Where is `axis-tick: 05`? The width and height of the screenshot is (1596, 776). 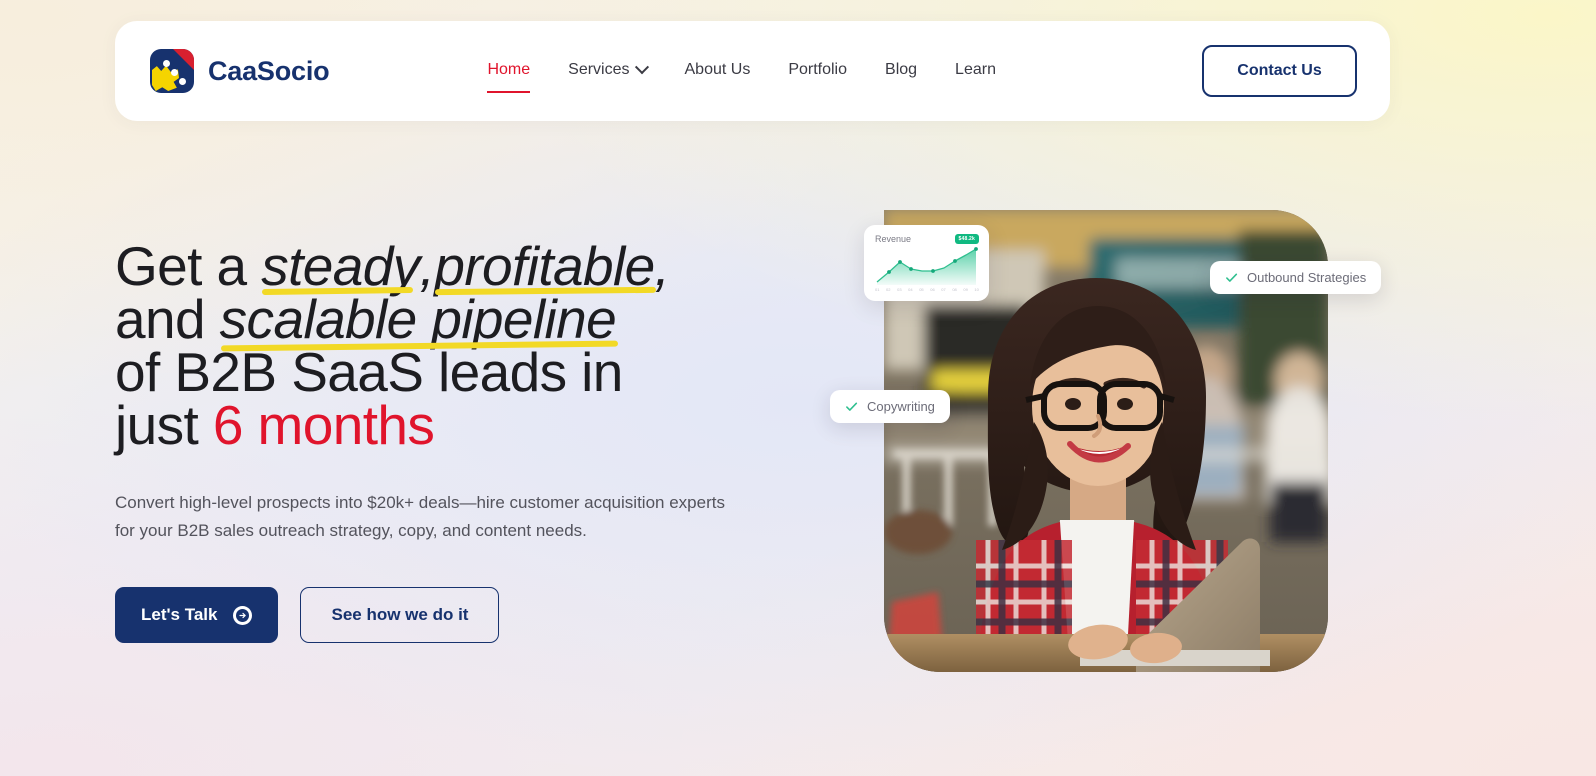
axis-tick: 05 is located at coordinates (921, 289).